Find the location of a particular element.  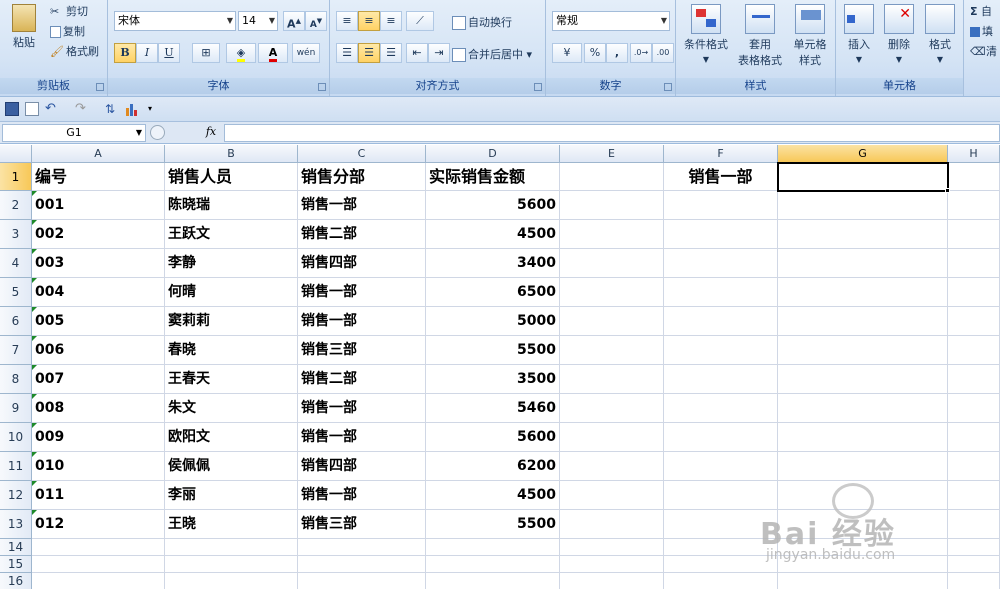

clear-button: ⌫清 is located at coordinates (983, 51).